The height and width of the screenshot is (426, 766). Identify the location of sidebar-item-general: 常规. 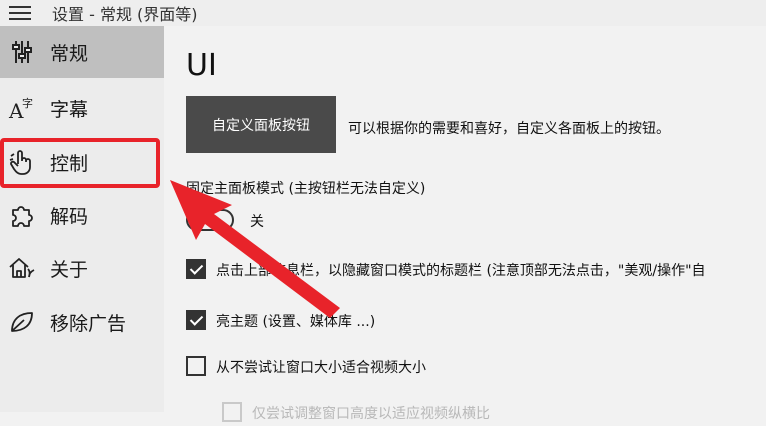
(82, 52).